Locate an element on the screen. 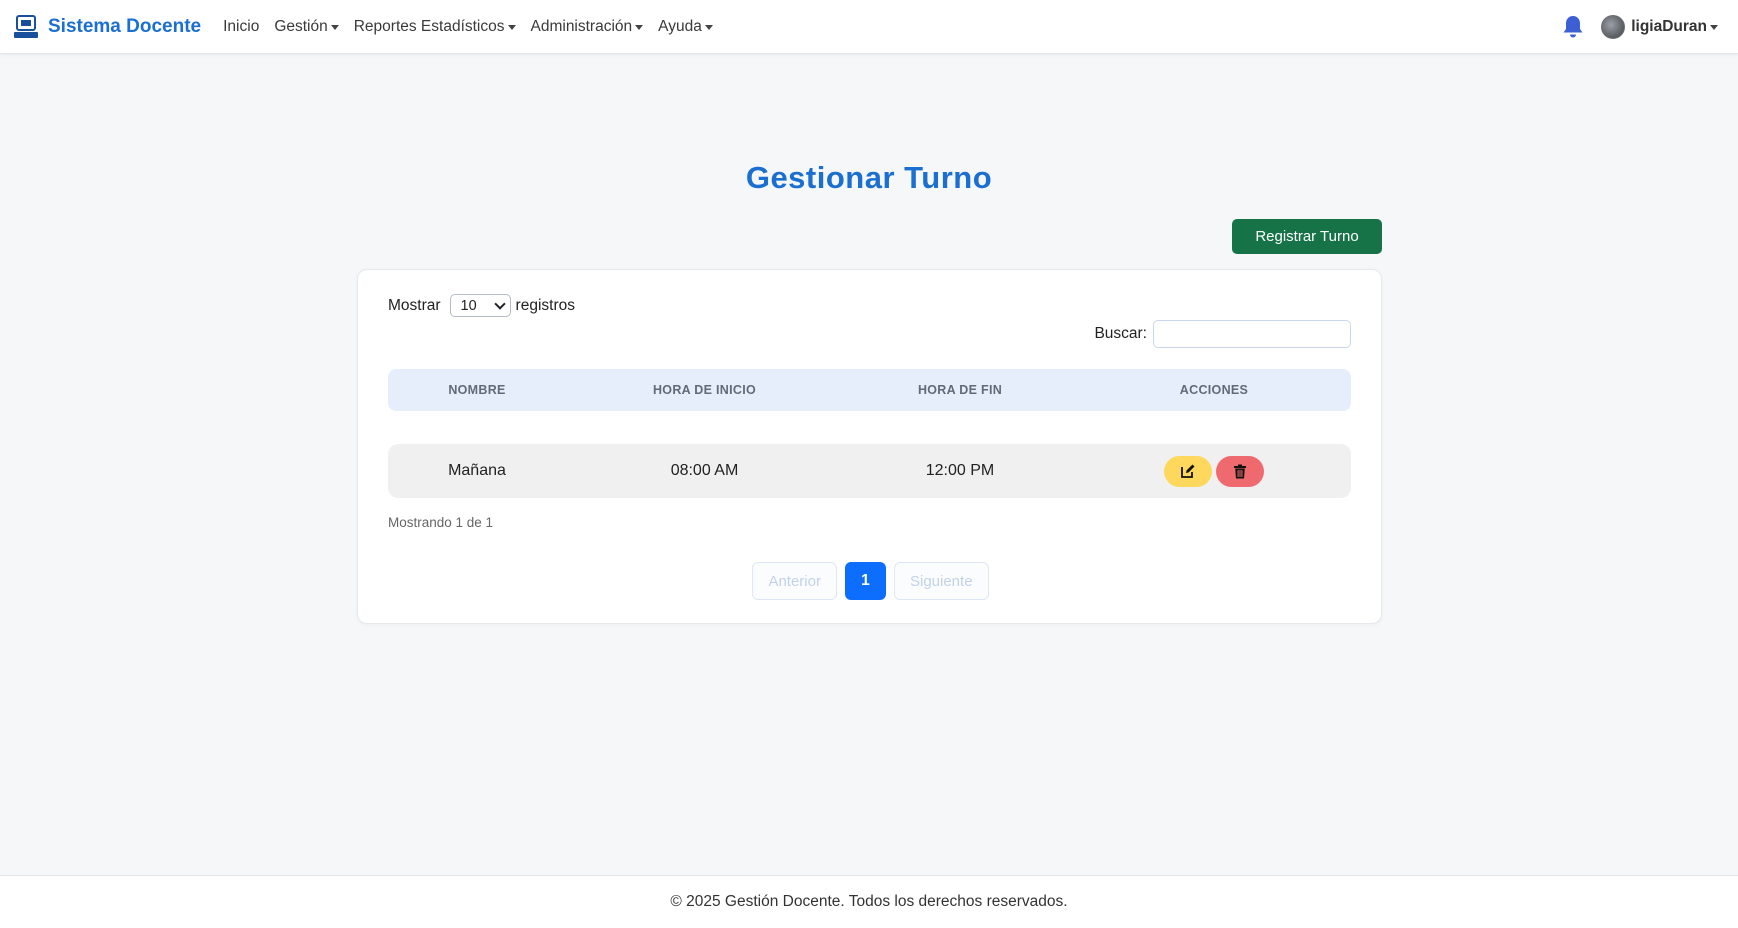 The width and height of the screenshot is (1738, 928). previous-page-button: Anterior is located at coordinates (794, 581).